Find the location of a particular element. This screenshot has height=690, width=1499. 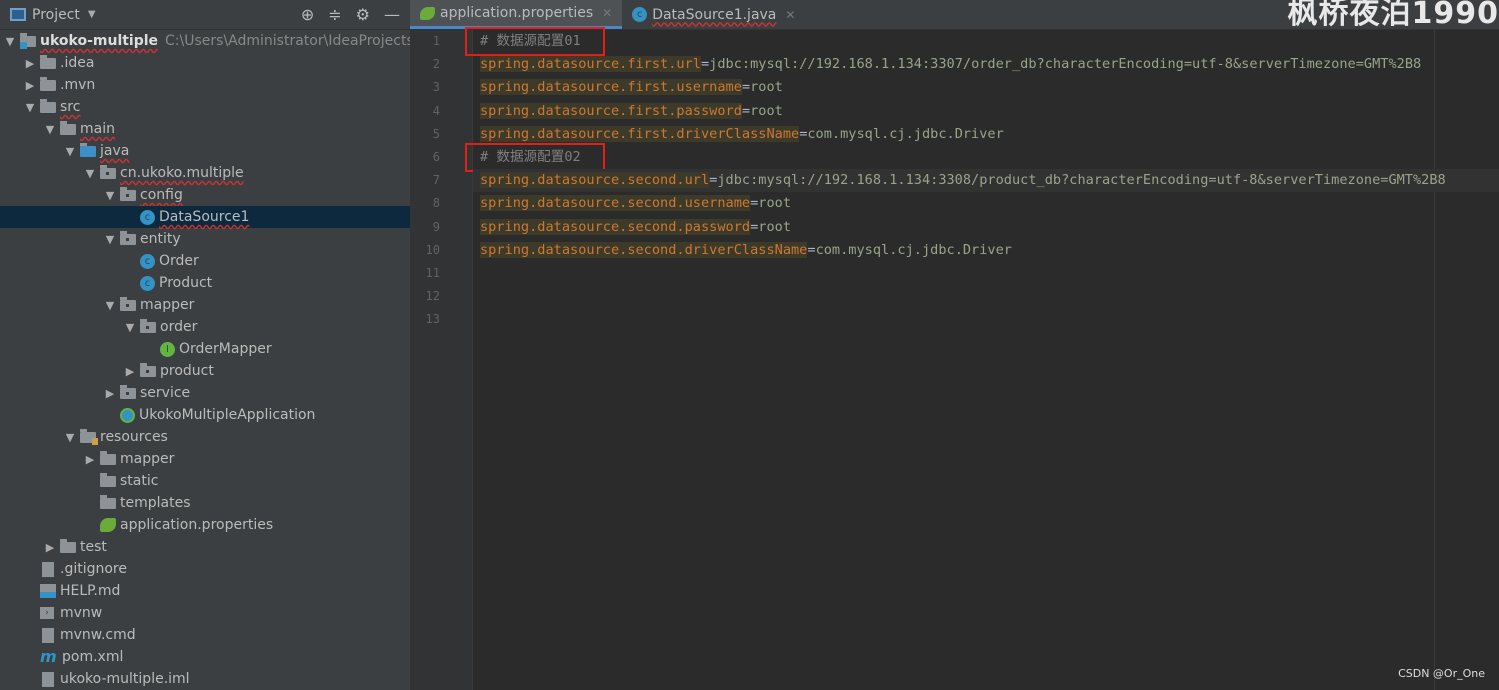

spring-properties-icon is located at coordinates (108, 525).